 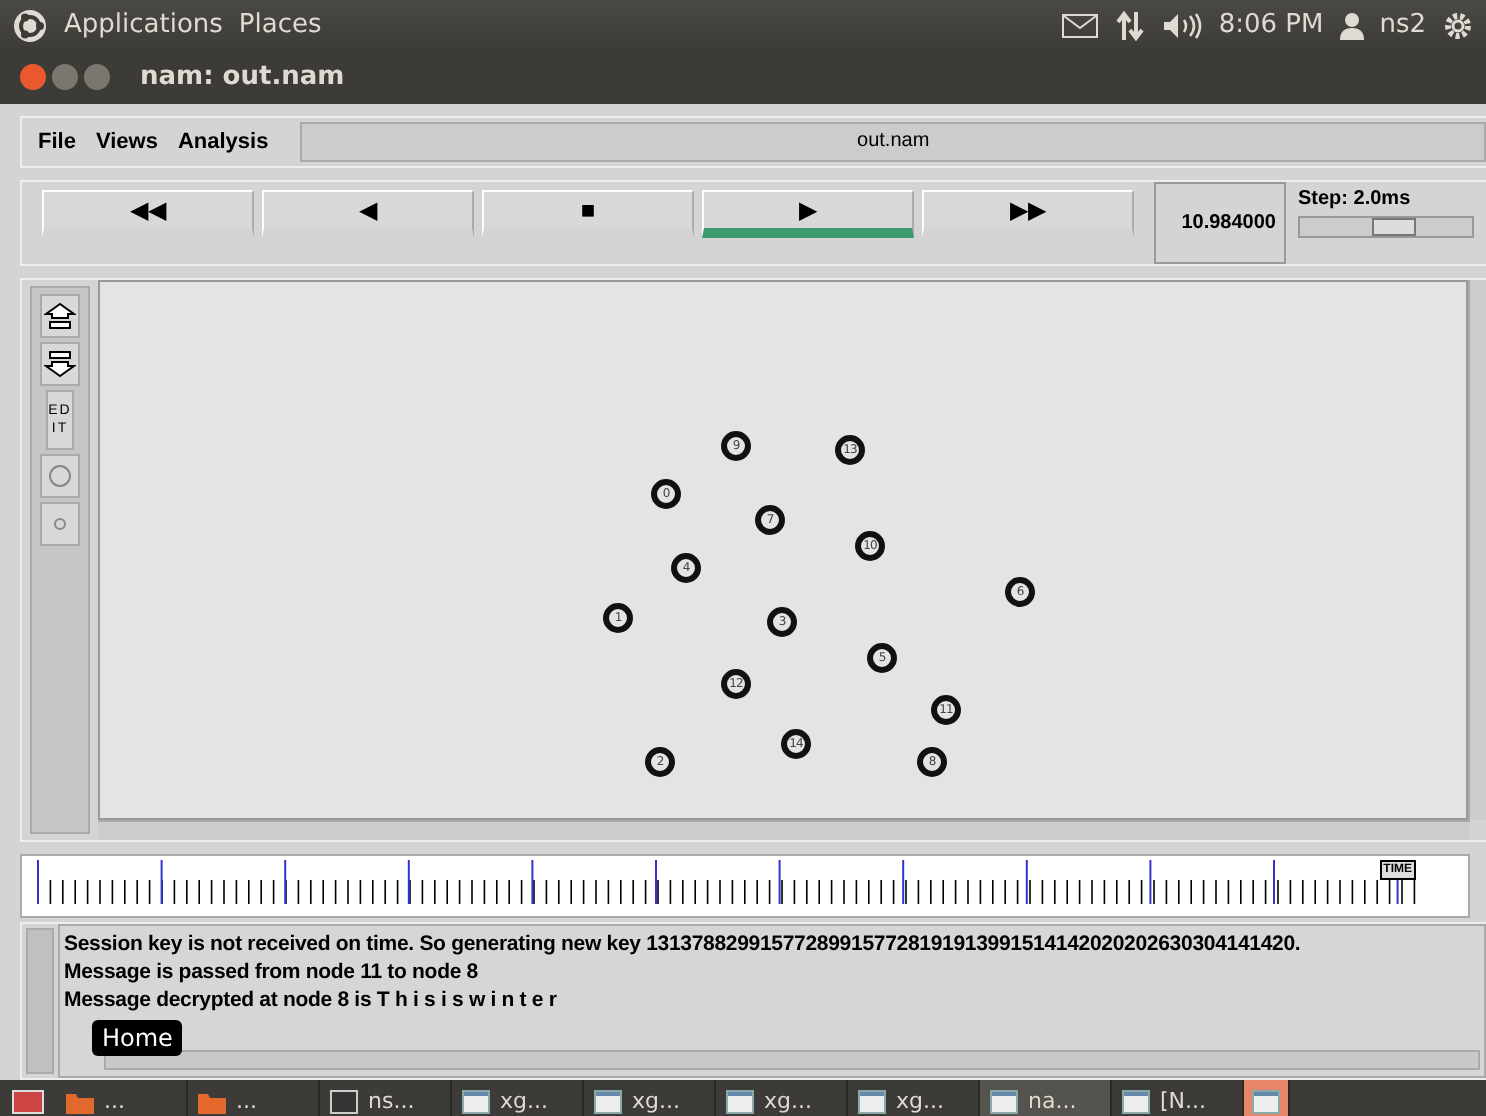 I want to click on taskbar-item, so click(x=1267, y=1098).